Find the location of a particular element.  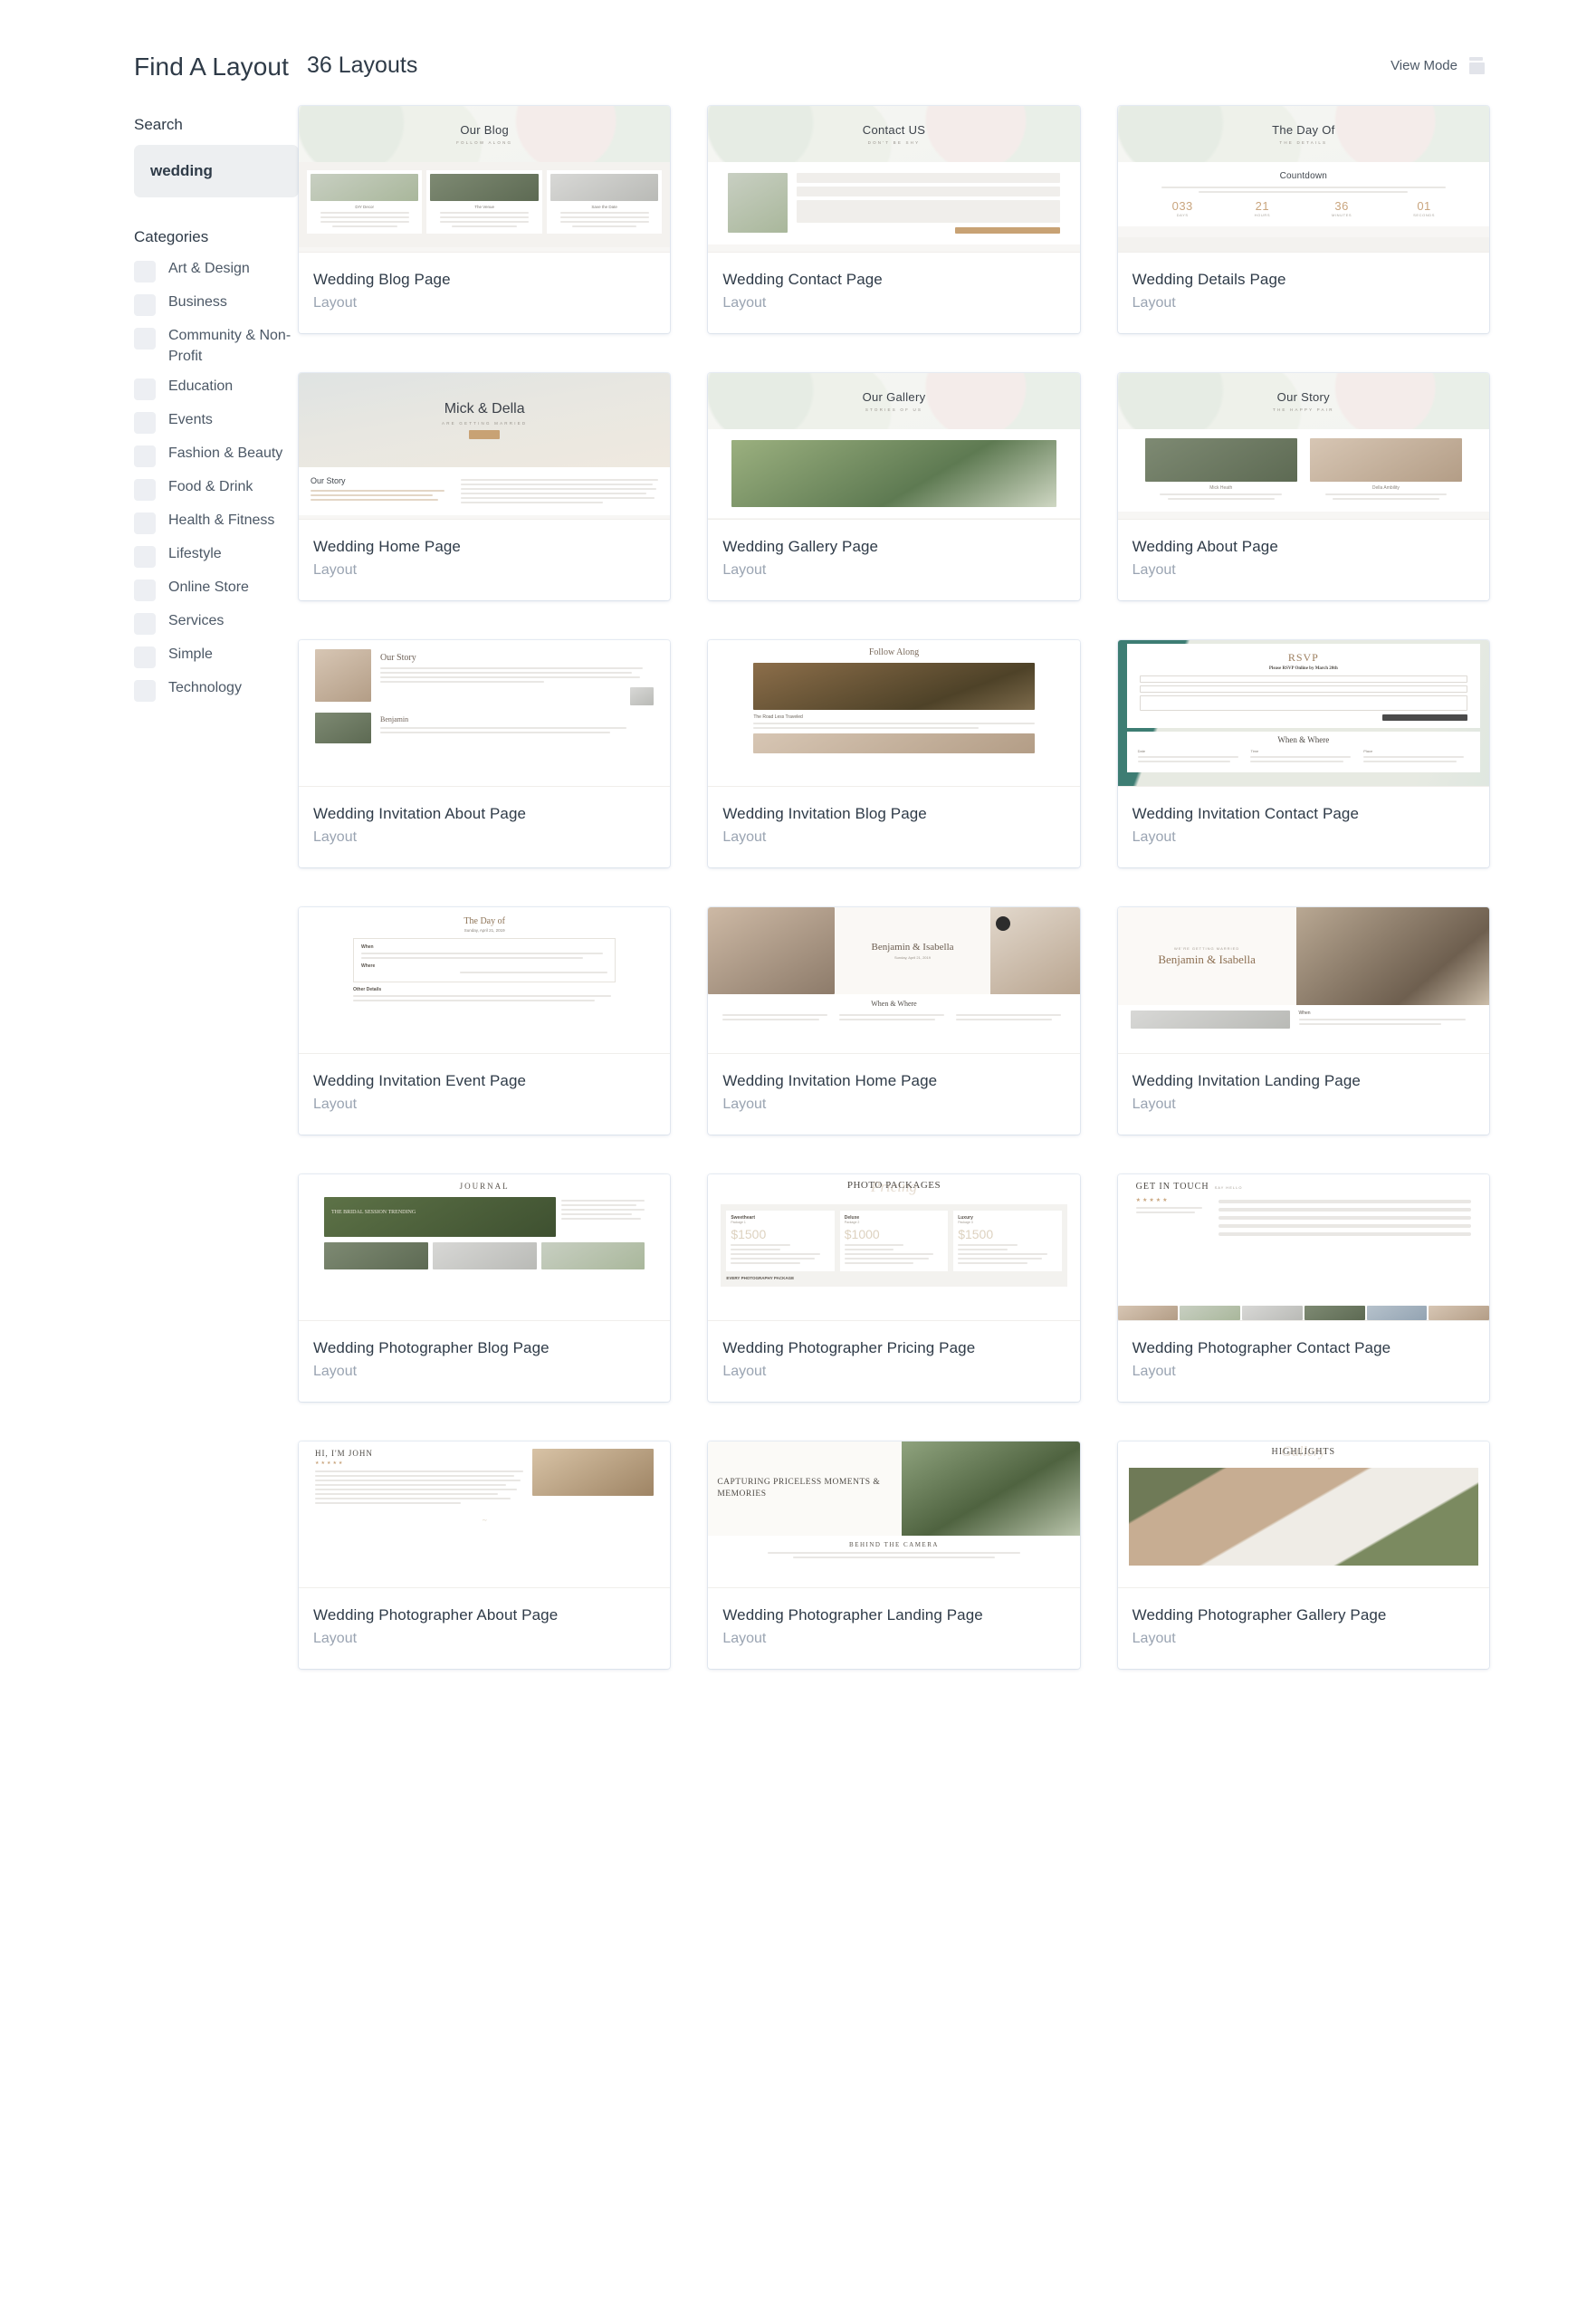

category-item-business: Business is located at coordinates (216, 304).